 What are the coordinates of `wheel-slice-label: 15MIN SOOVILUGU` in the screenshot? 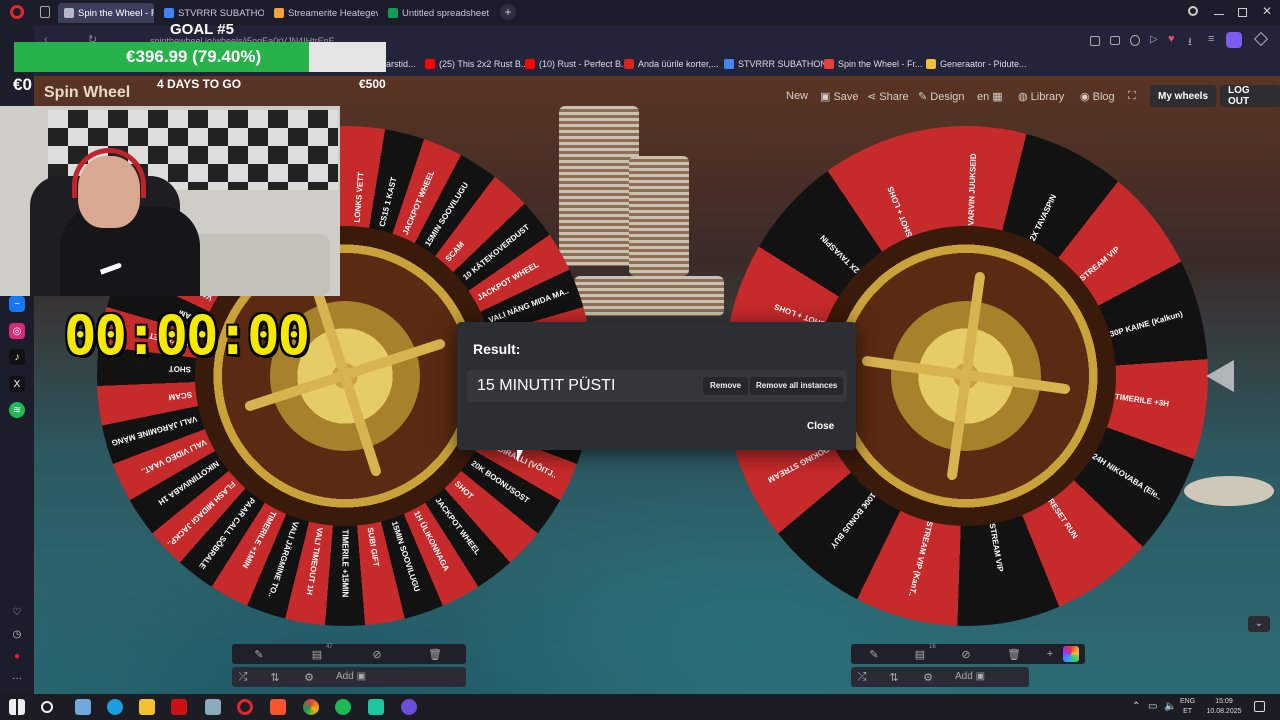 It's located at (405, 556).